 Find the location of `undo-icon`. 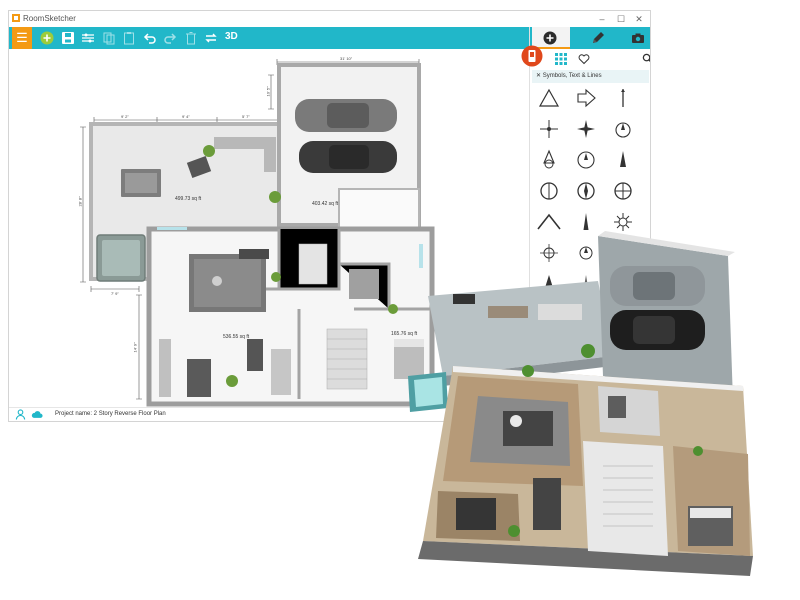

undo-icon is located at coordinates (150, 38).